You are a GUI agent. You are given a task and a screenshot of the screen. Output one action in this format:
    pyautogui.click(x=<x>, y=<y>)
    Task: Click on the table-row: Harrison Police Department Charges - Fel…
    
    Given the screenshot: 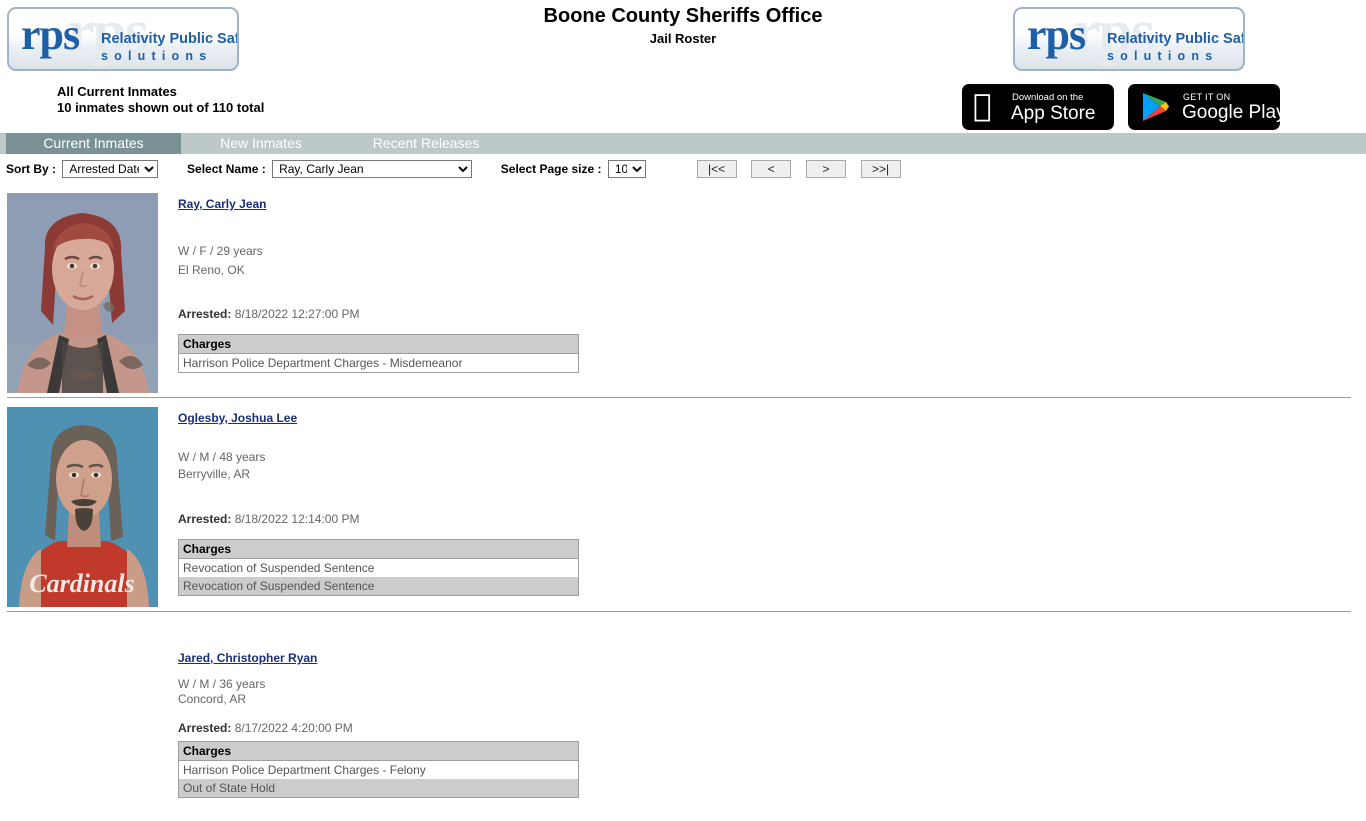 What is the action you would take?
    pyautogui.click(x=378, y=769)
    